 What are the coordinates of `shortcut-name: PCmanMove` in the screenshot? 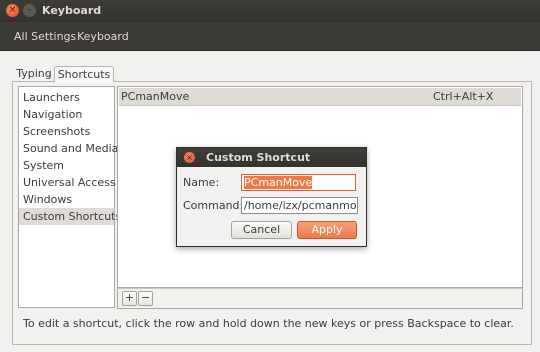 It's located at (155, 96).